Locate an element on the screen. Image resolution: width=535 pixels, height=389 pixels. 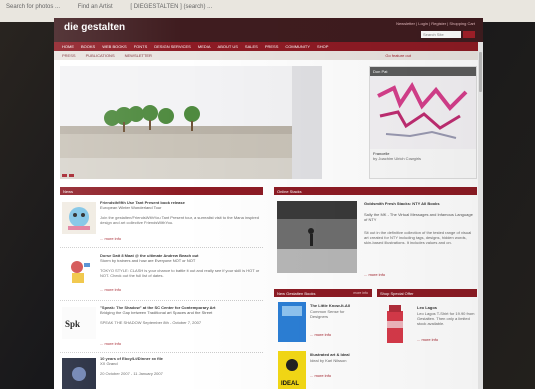
slideshow-pager is located at coordinates (68, 175).